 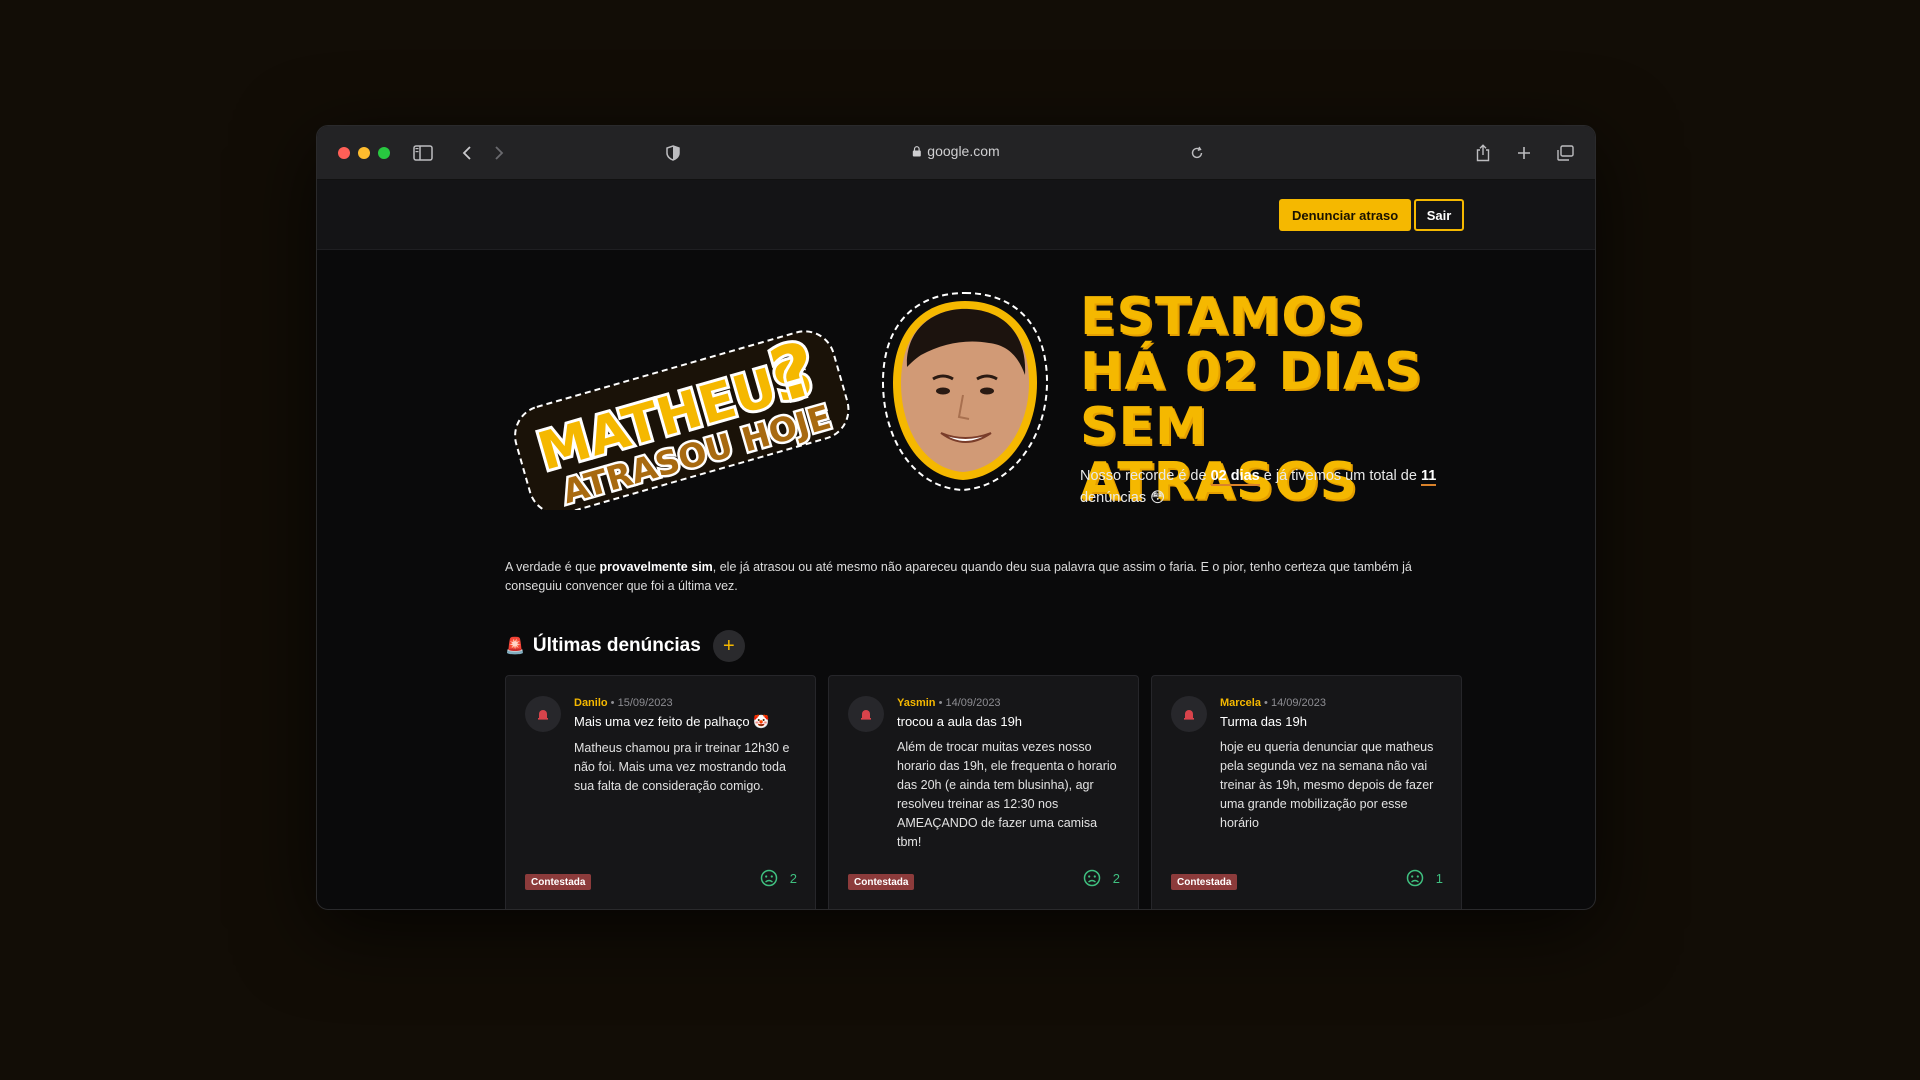 I want to click on report-meta: Danilo • 15/09/2023, so click(x=686, y=703).